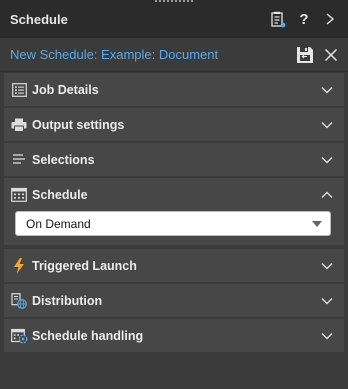 This screenshot has height=389, width=348. I want to click on close-icon, so click(331, 55).